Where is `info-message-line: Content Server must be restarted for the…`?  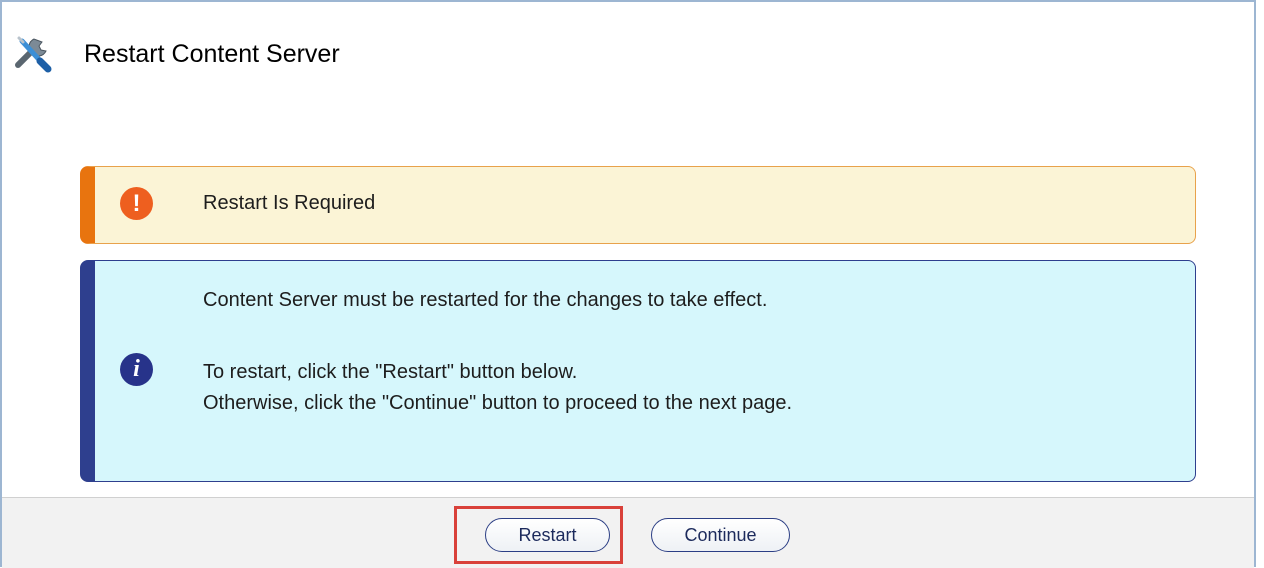
info-message-line: Content Server must be restarted for the… is located at coordinates (485, 300).